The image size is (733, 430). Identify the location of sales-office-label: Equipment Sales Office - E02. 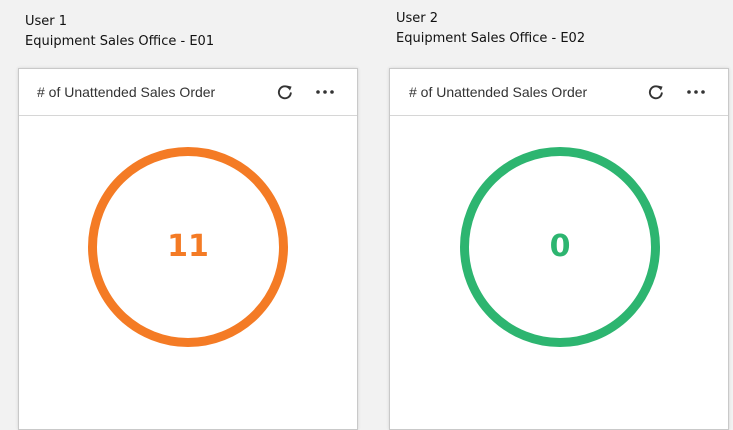
(491, 38).